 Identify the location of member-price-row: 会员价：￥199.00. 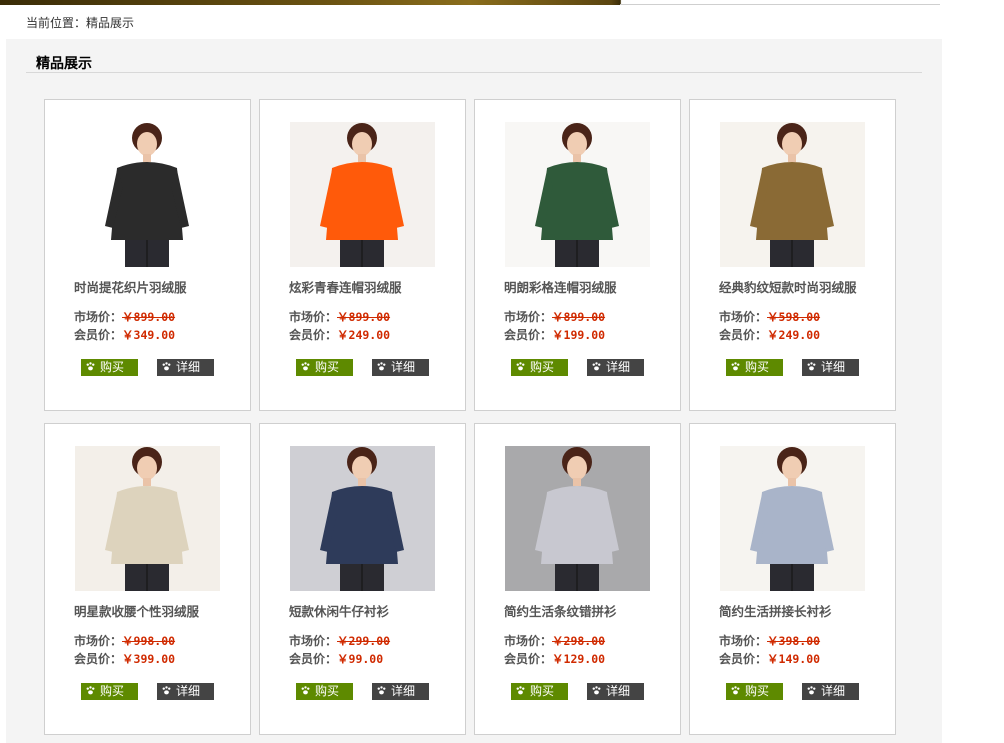
(554, 334).